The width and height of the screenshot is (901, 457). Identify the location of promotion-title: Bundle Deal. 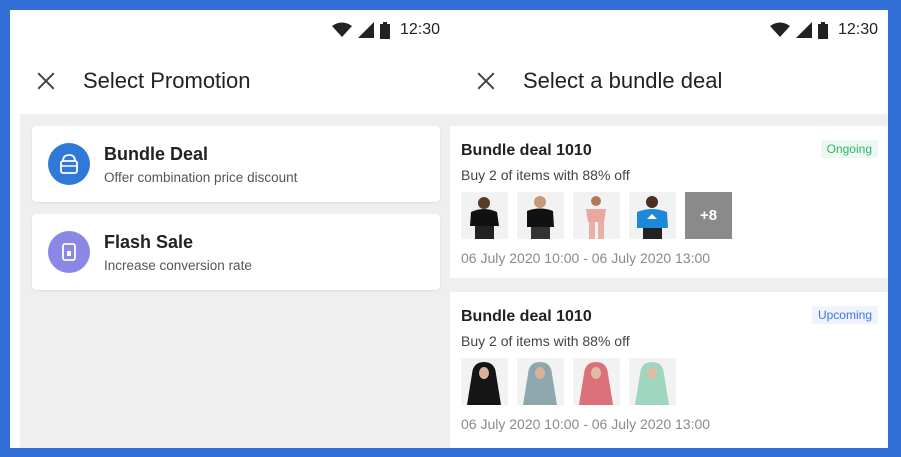
(156, 153).